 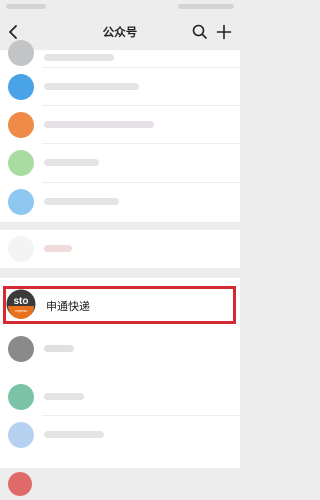 I want to click on nav-bar: 公众号, so click(x=120, y=32).